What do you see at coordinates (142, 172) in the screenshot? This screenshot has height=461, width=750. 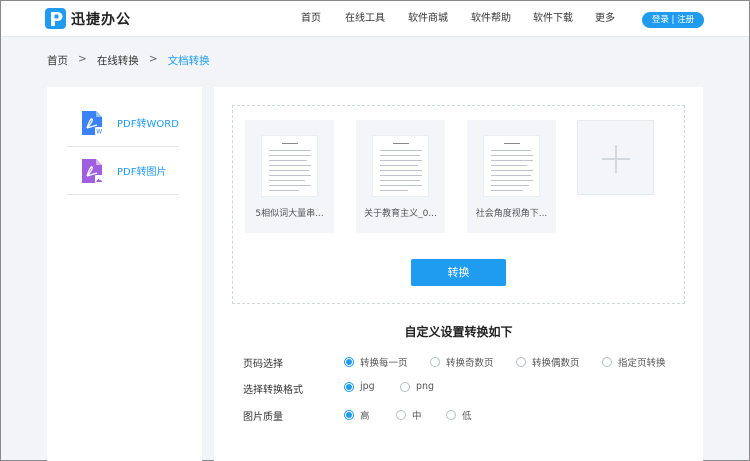 I see `sidebar-item-label: PDF转图片` at bounding box center [142, 172].